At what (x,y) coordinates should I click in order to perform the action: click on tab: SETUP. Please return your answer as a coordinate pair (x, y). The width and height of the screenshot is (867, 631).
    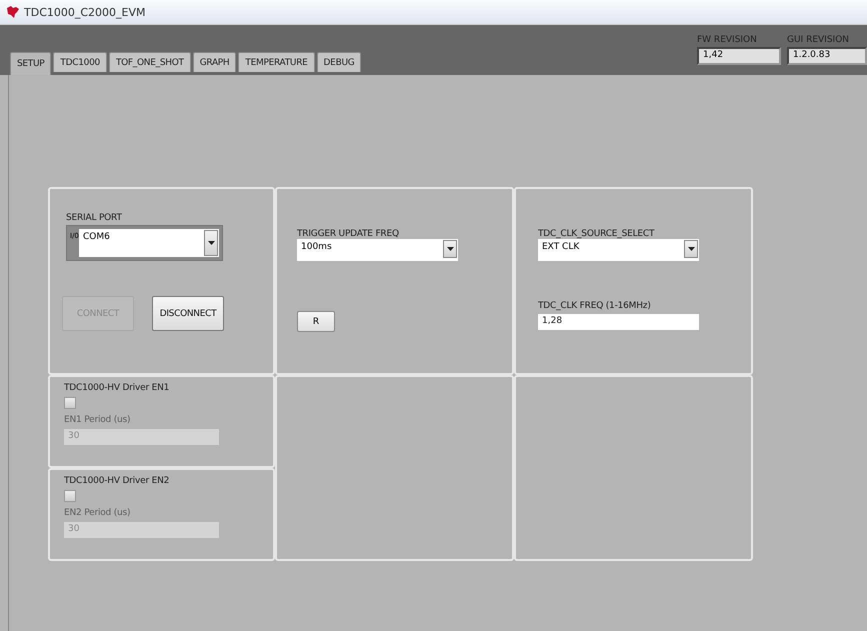
    Looking at the image, I should click on (31, 63).